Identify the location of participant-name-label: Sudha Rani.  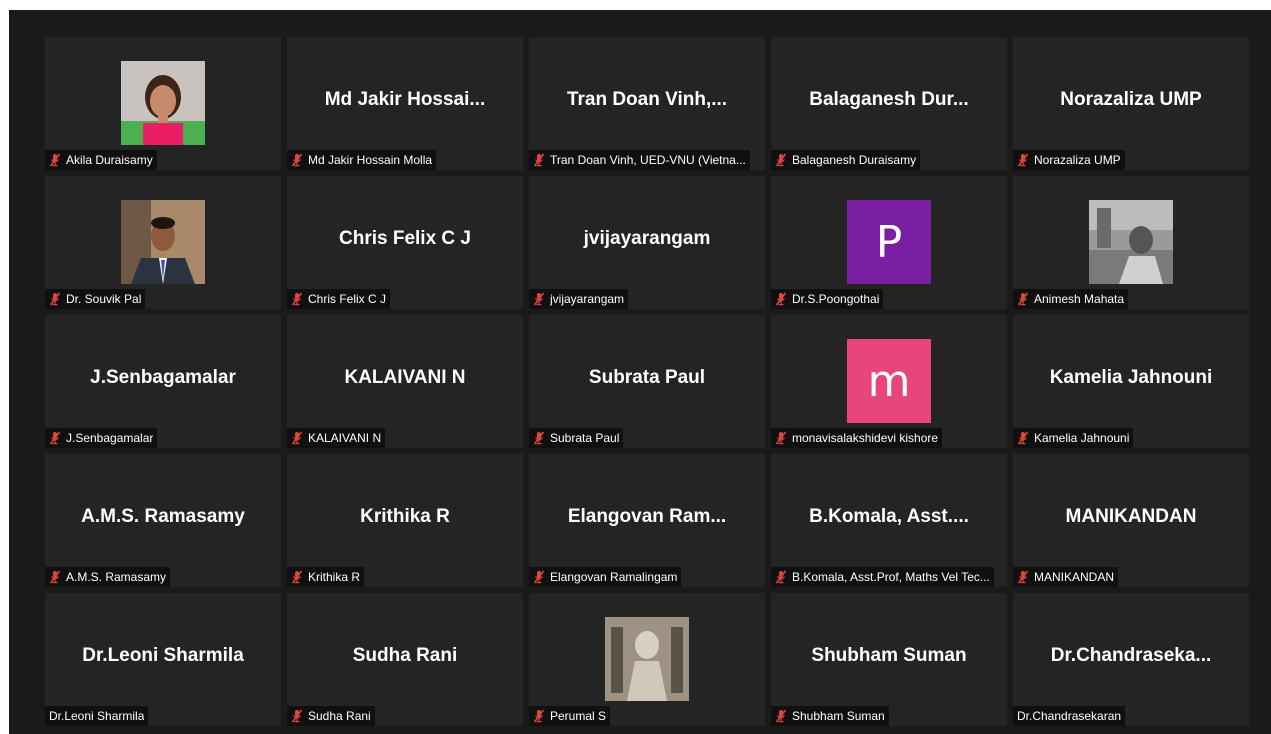
(339, 716).